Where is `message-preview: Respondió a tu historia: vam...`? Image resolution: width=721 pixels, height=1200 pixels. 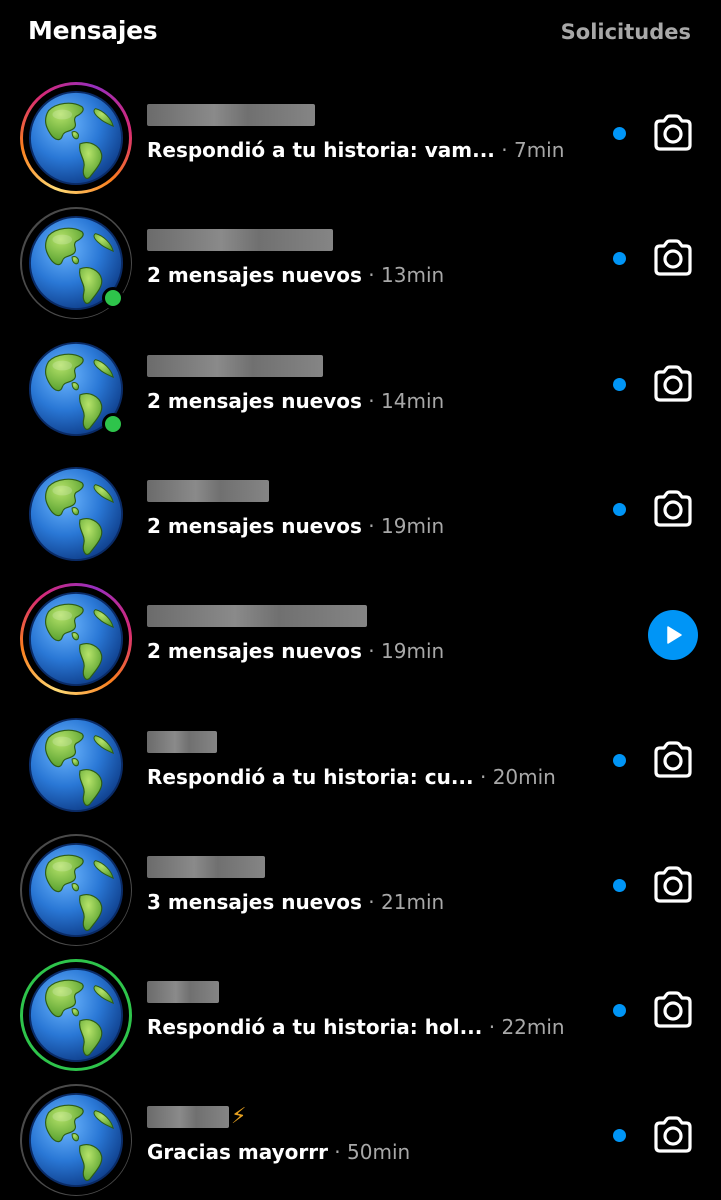
message-preview: Respondió a tu historia: vam... is located at coordinates (321, 150).